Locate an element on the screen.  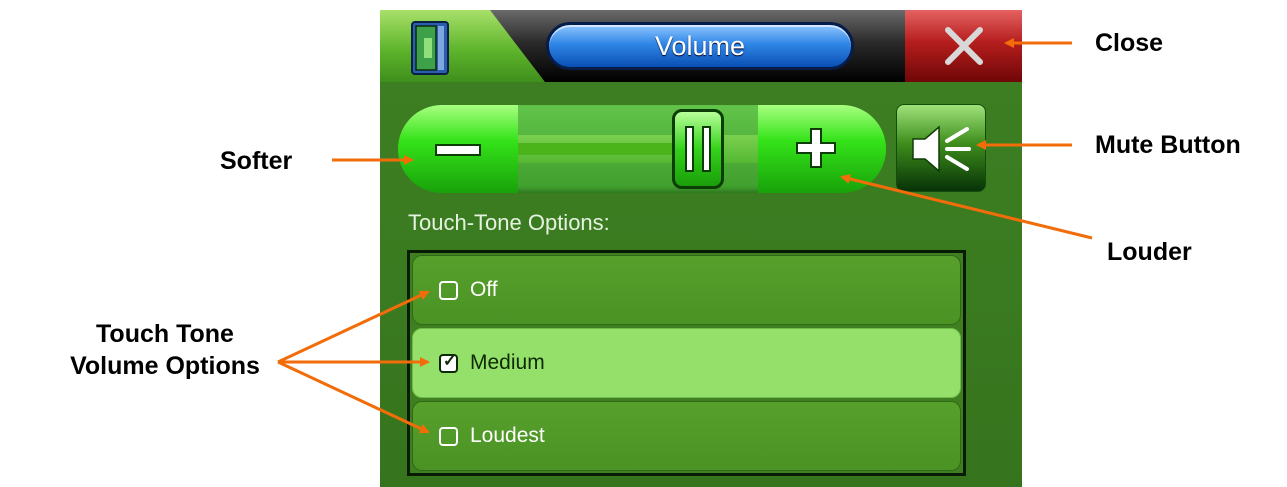
arrow-option-loudest is located at coordinates (353, 397).